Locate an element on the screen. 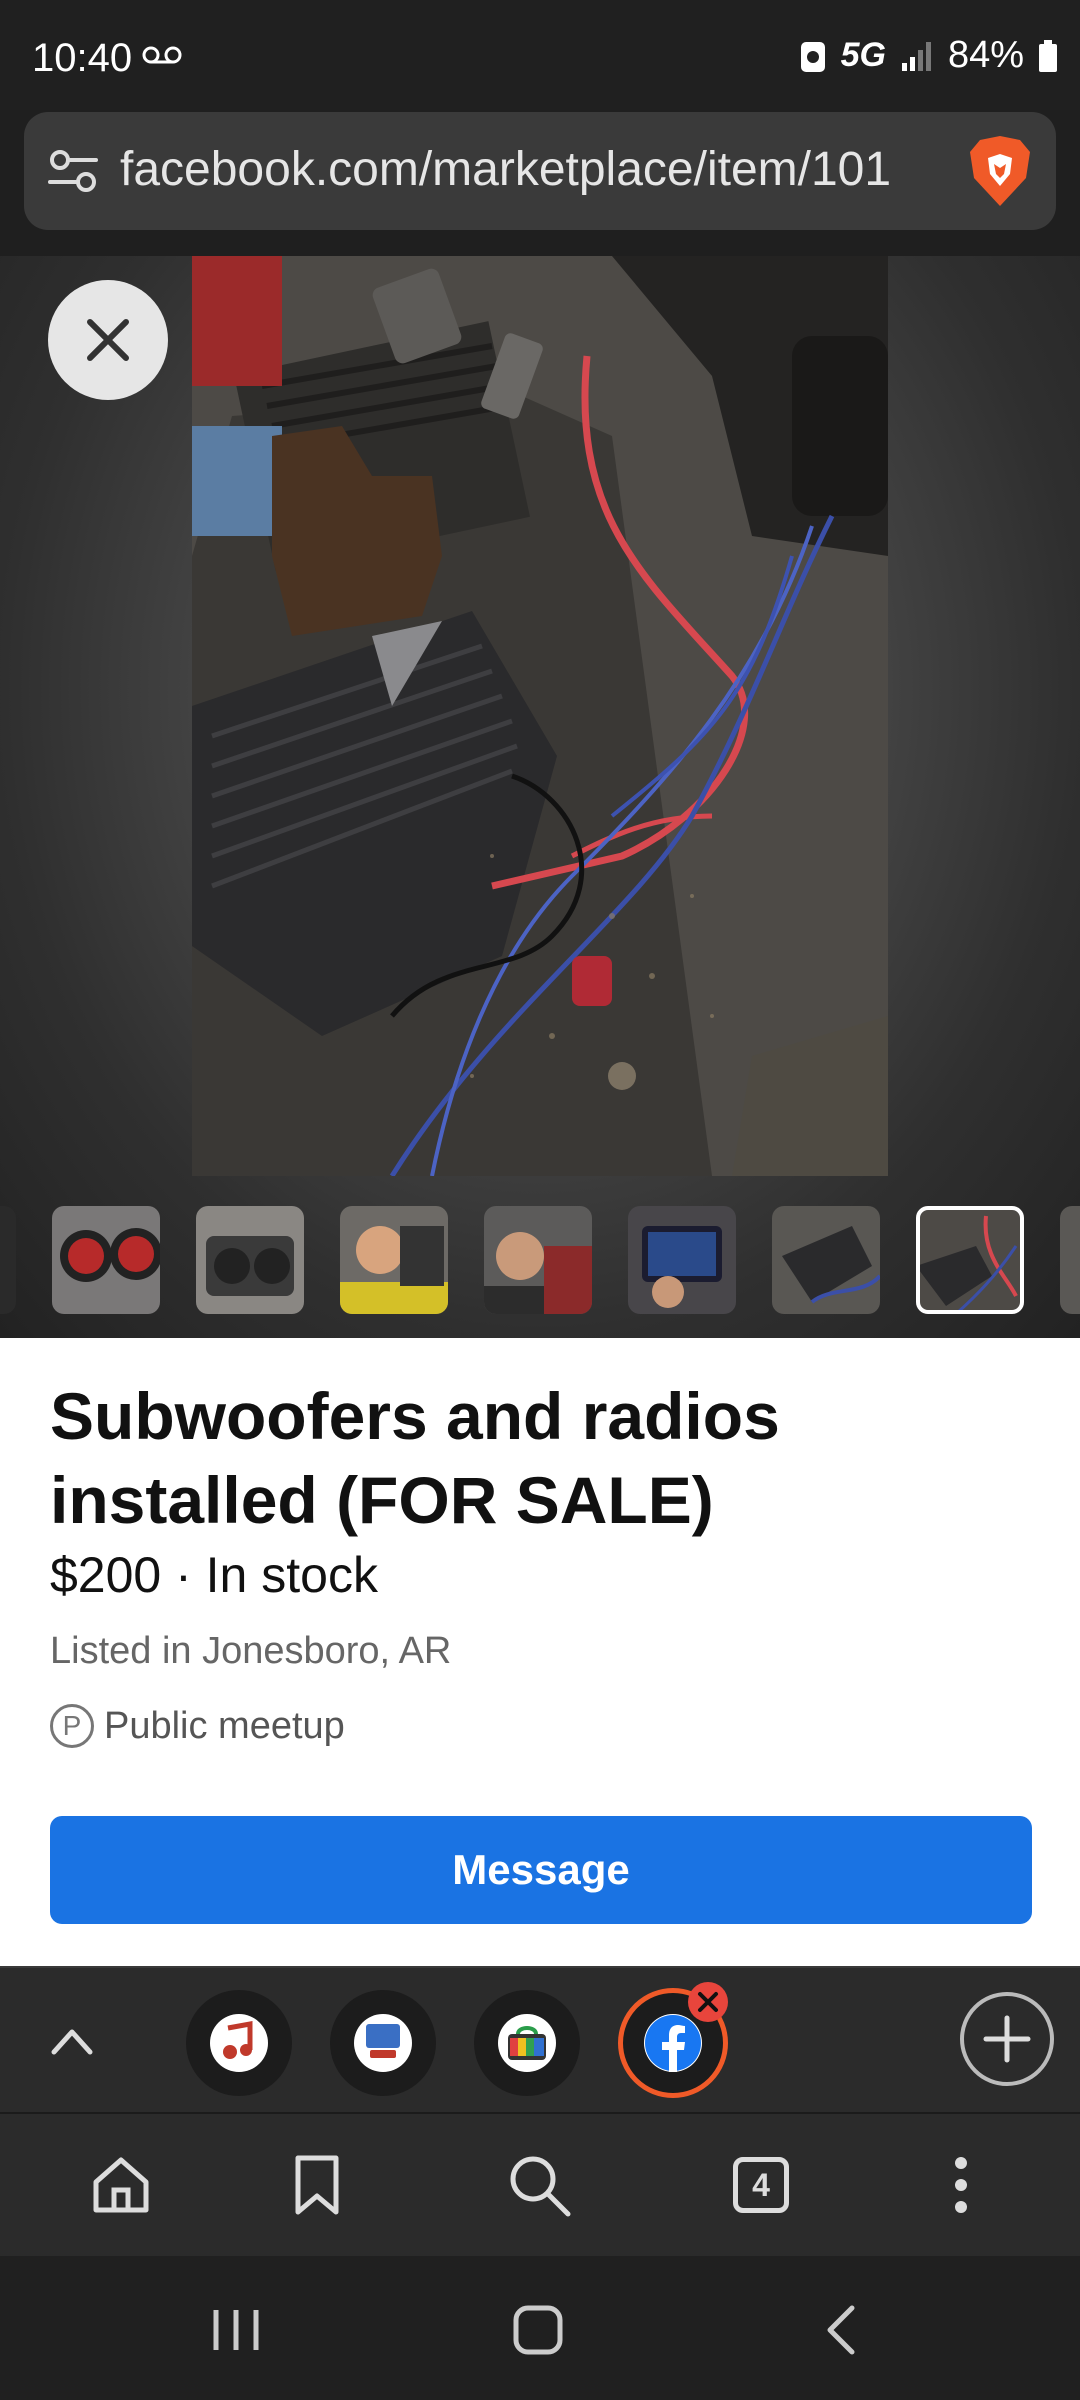 The width and height of the screenshot is (1080, 2400). menu-button is located at coordinates (961, 2185).